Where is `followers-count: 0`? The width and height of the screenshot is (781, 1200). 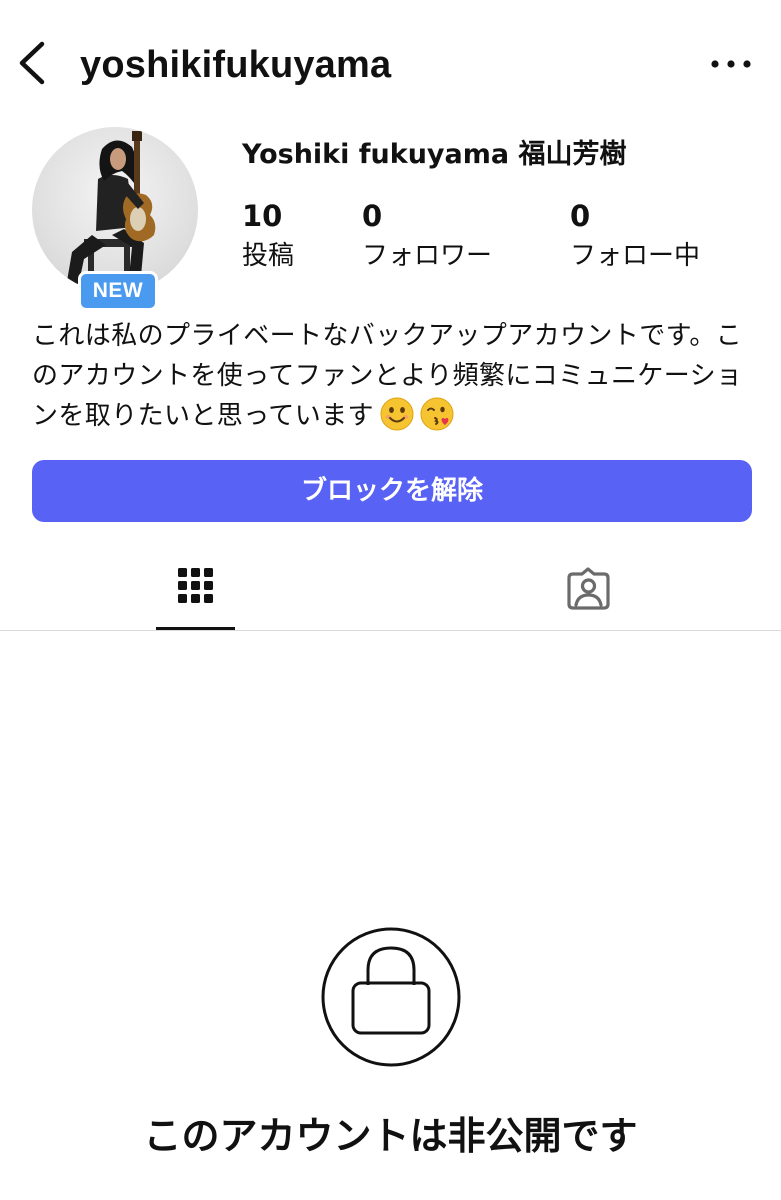
followers-count: 0 is located at coordinates (372, 216).